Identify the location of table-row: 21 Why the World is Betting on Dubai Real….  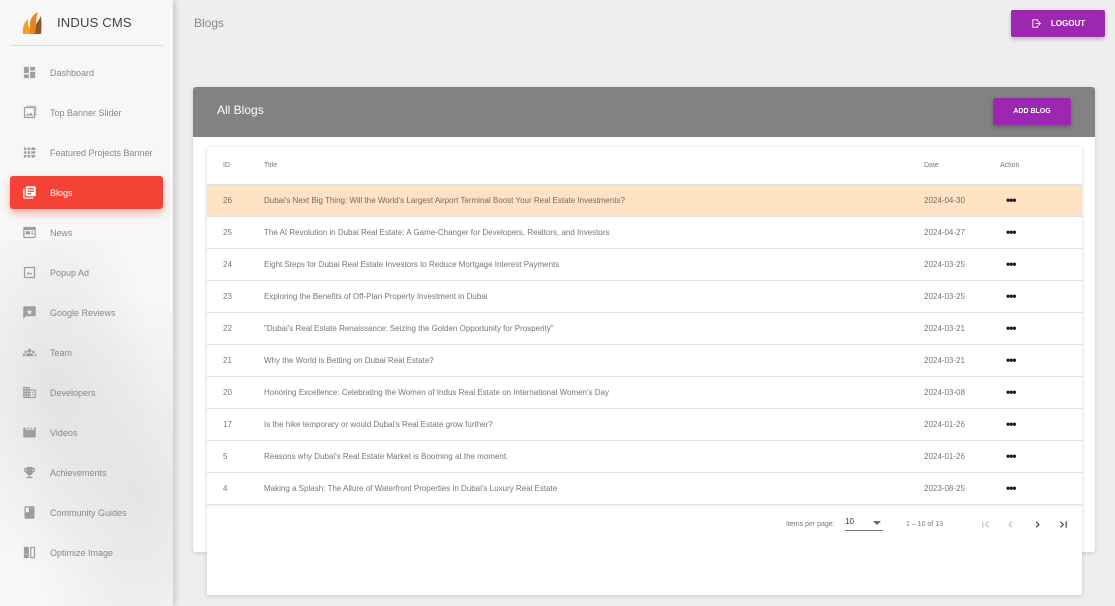
(644, 360).